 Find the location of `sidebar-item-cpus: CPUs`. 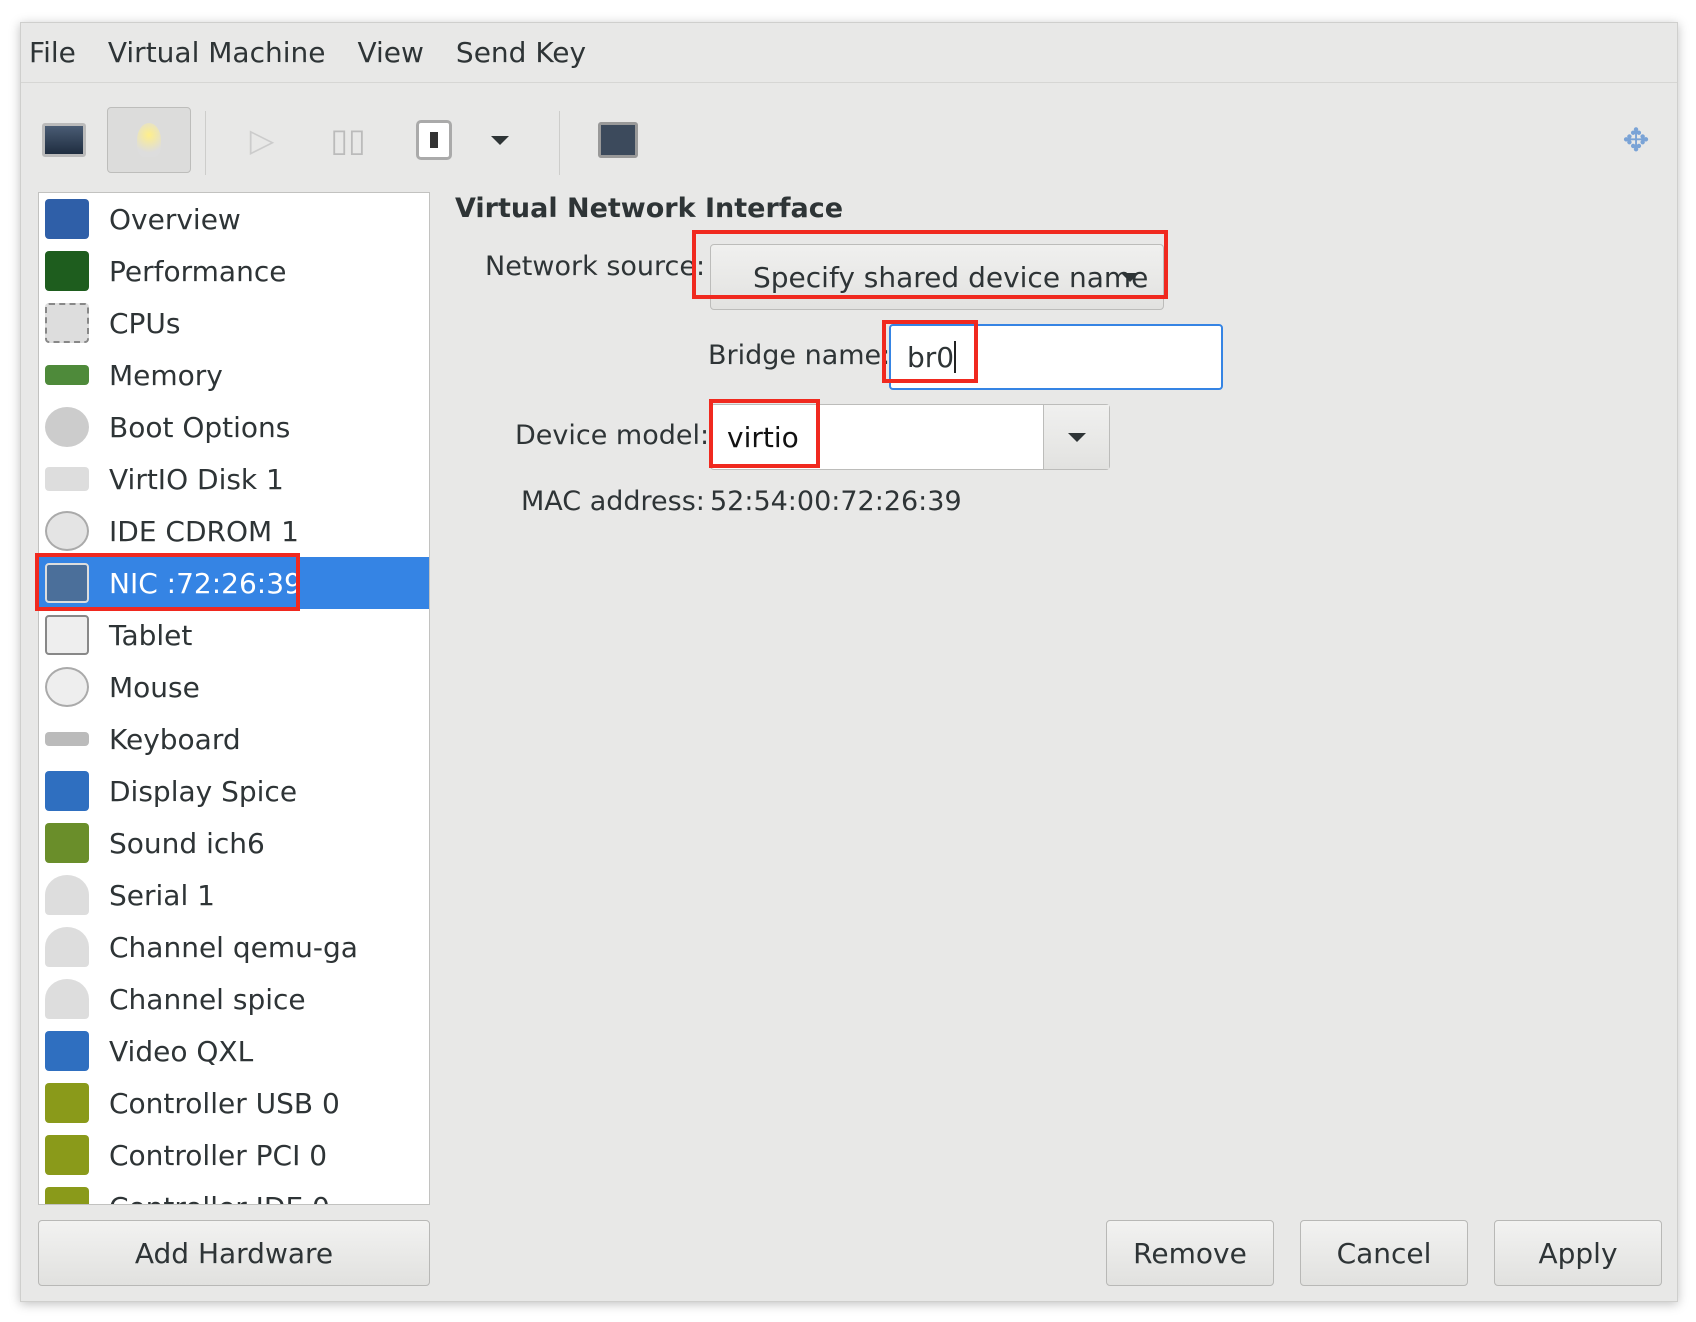

sidebar-item-cpus: CPUs is located at coordinates (234, 323).